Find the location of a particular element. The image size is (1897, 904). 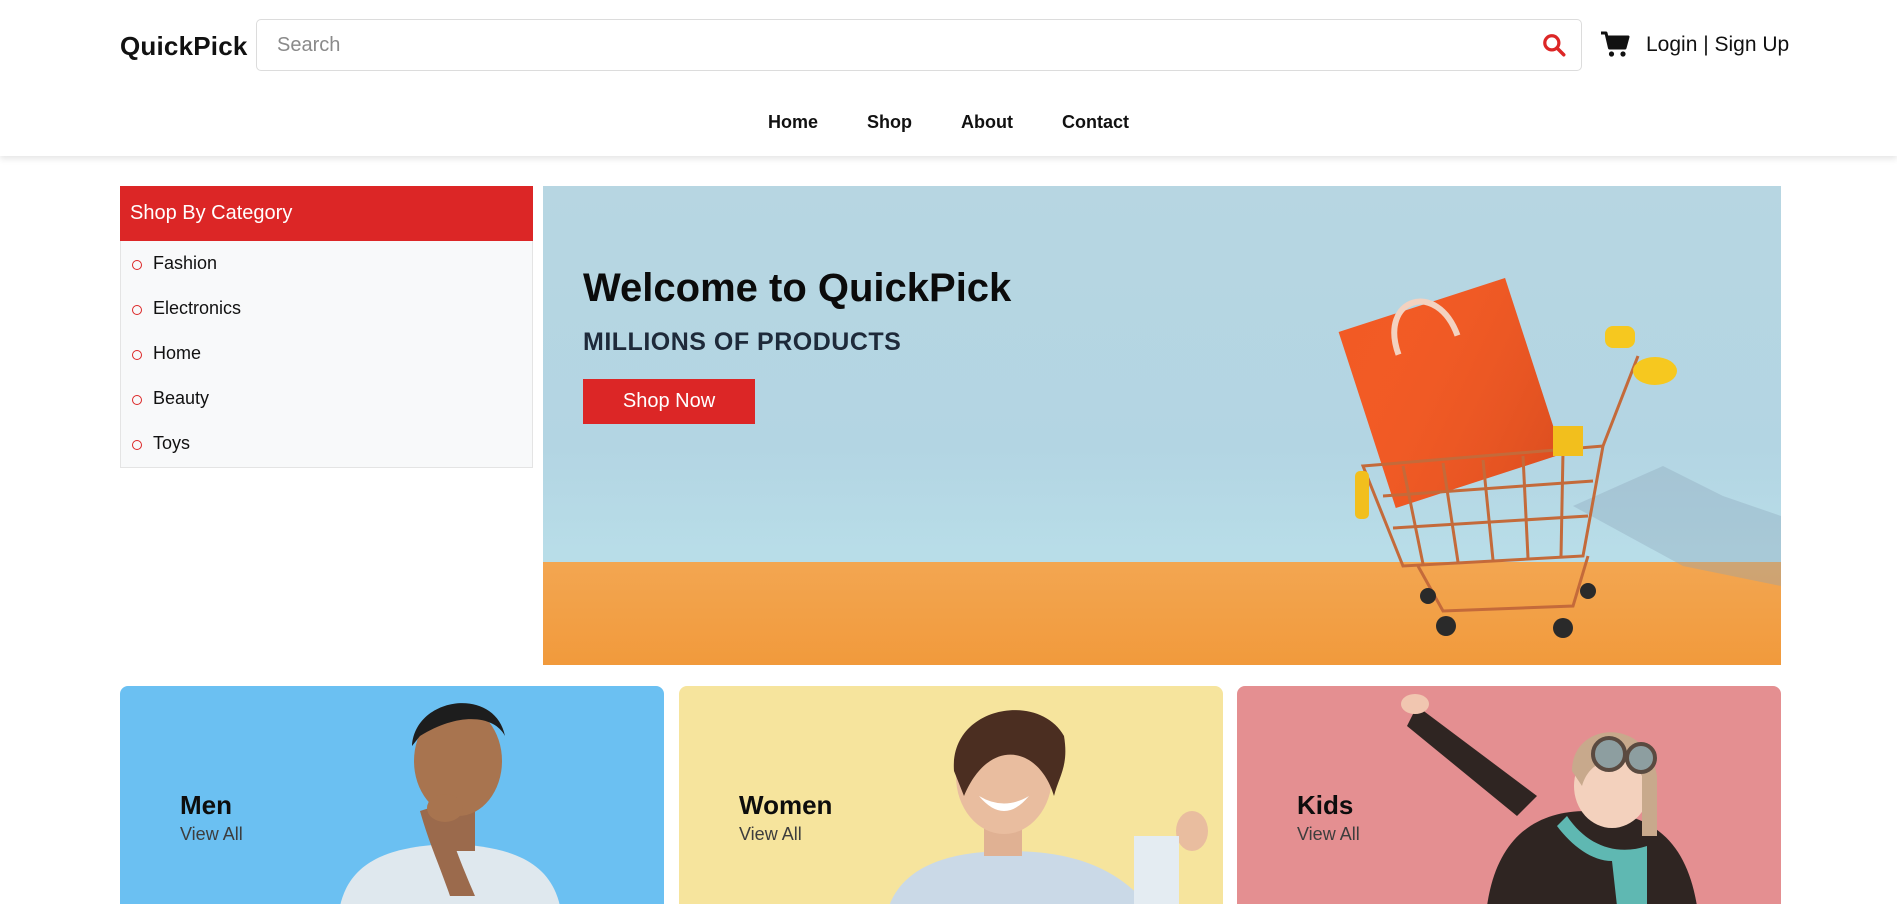

login-signup-link: Login | Sign Up is located at coordinates (1717, 45).